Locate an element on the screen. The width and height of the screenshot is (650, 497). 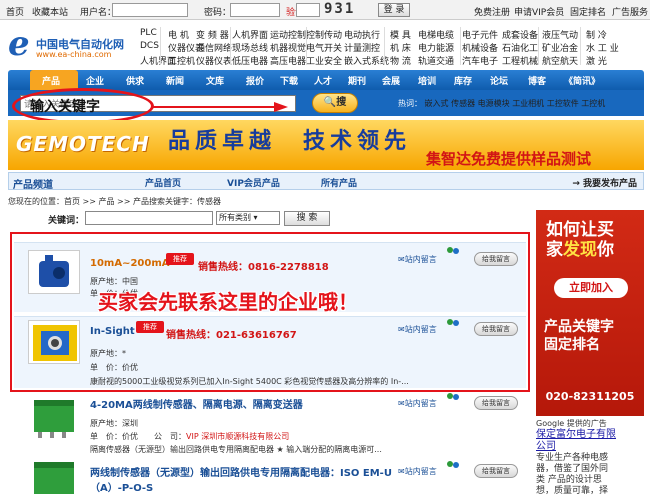
right-ad: 如何让买 家发现你 立即加入 产品关键字 固定排名 020-82311205 is located at coordinates (590, 313).